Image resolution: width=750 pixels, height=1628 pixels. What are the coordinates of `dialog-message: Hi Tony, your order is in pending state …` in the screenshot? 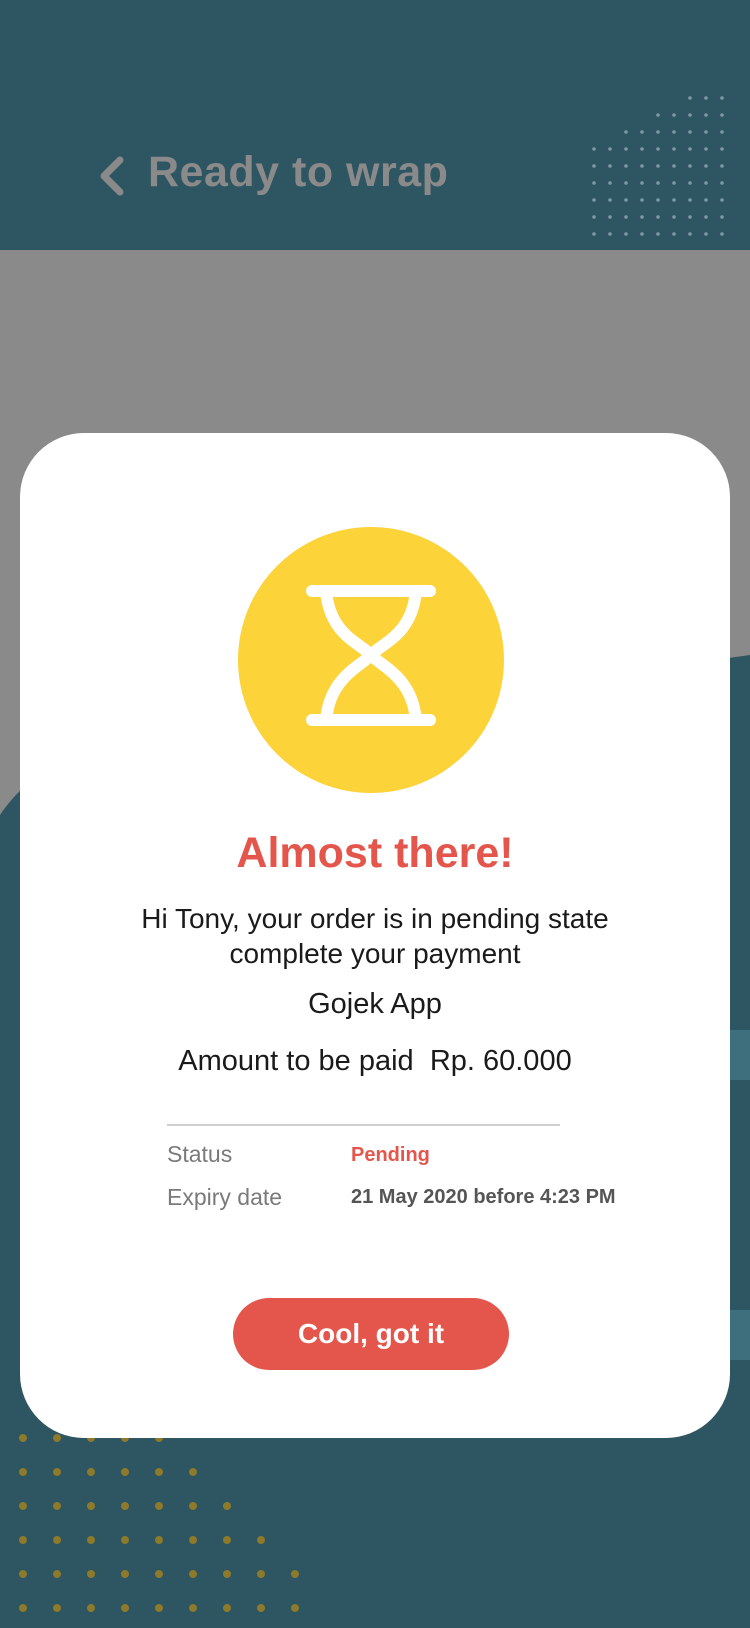 It's located at (375, 936).